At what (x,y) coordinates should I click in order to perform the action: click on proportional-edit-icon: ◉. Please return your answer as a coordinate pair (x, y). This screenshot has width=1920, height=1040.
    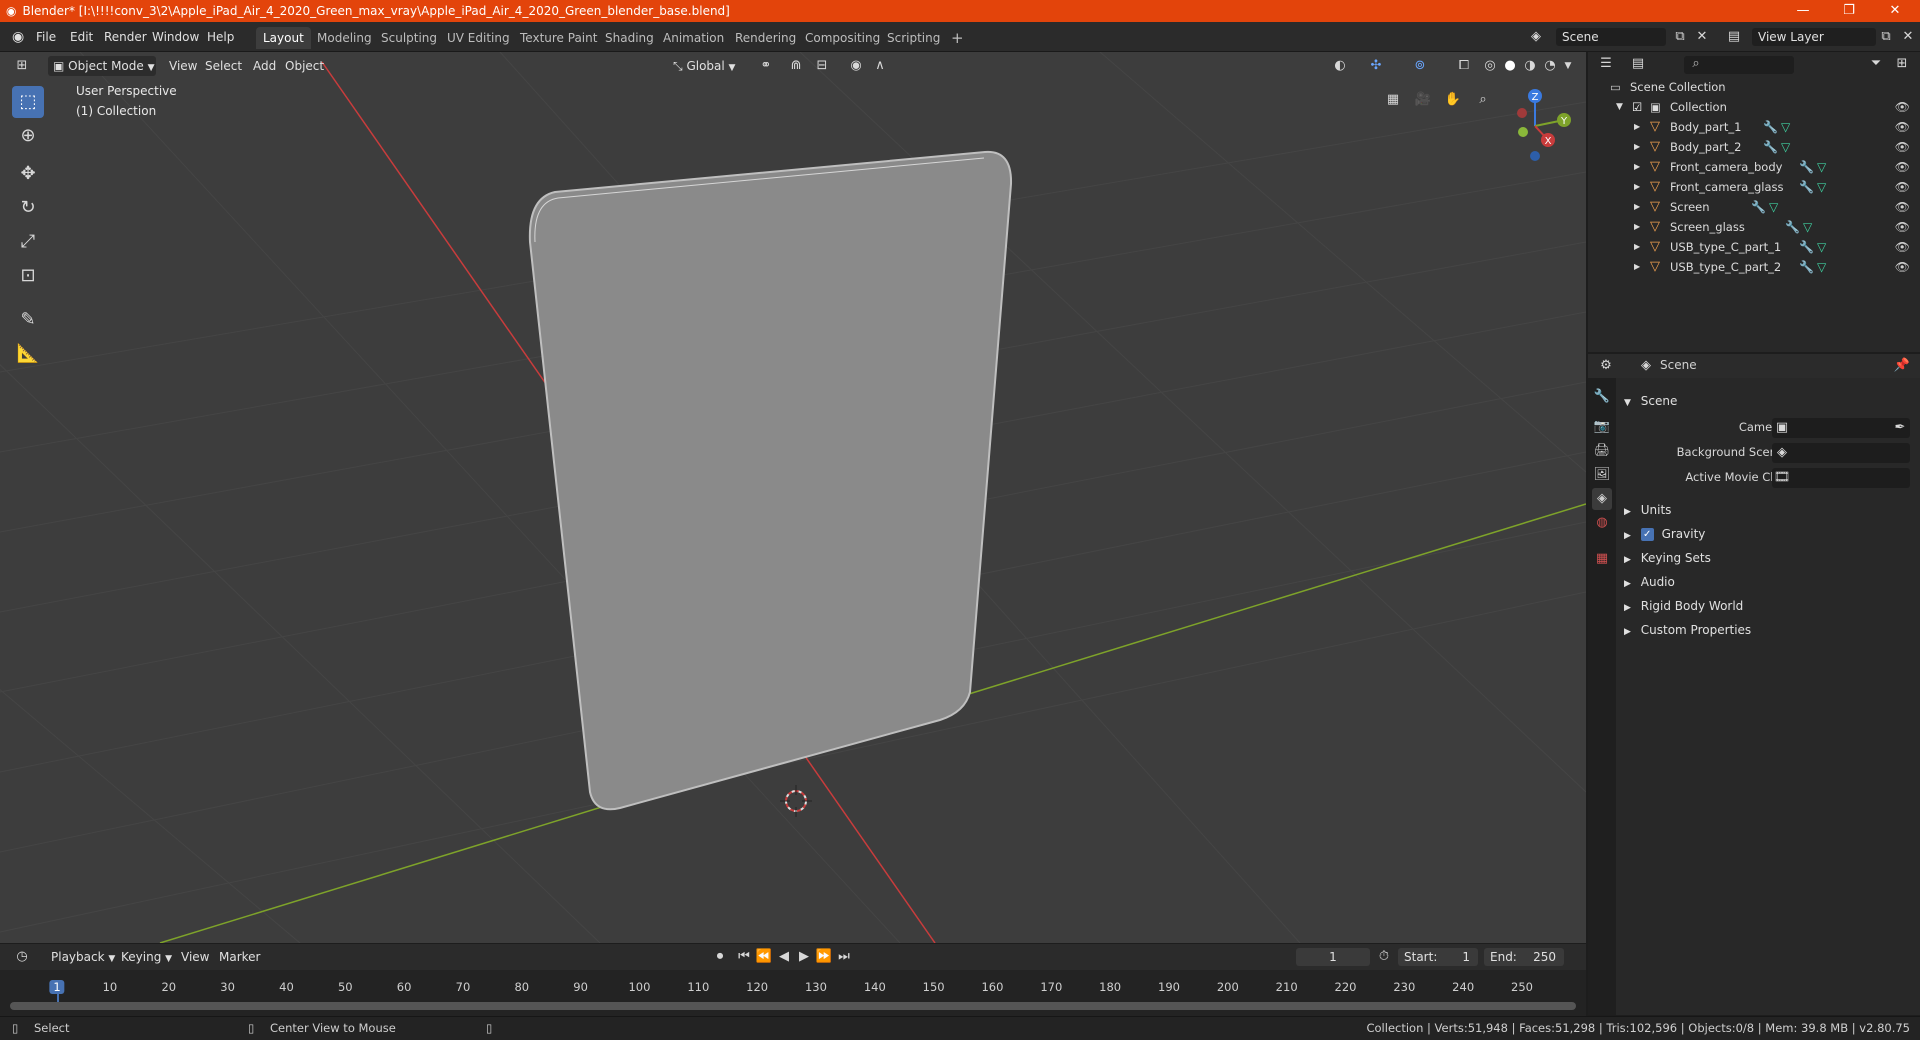
    Looking at the image, I should click on (856, 66).